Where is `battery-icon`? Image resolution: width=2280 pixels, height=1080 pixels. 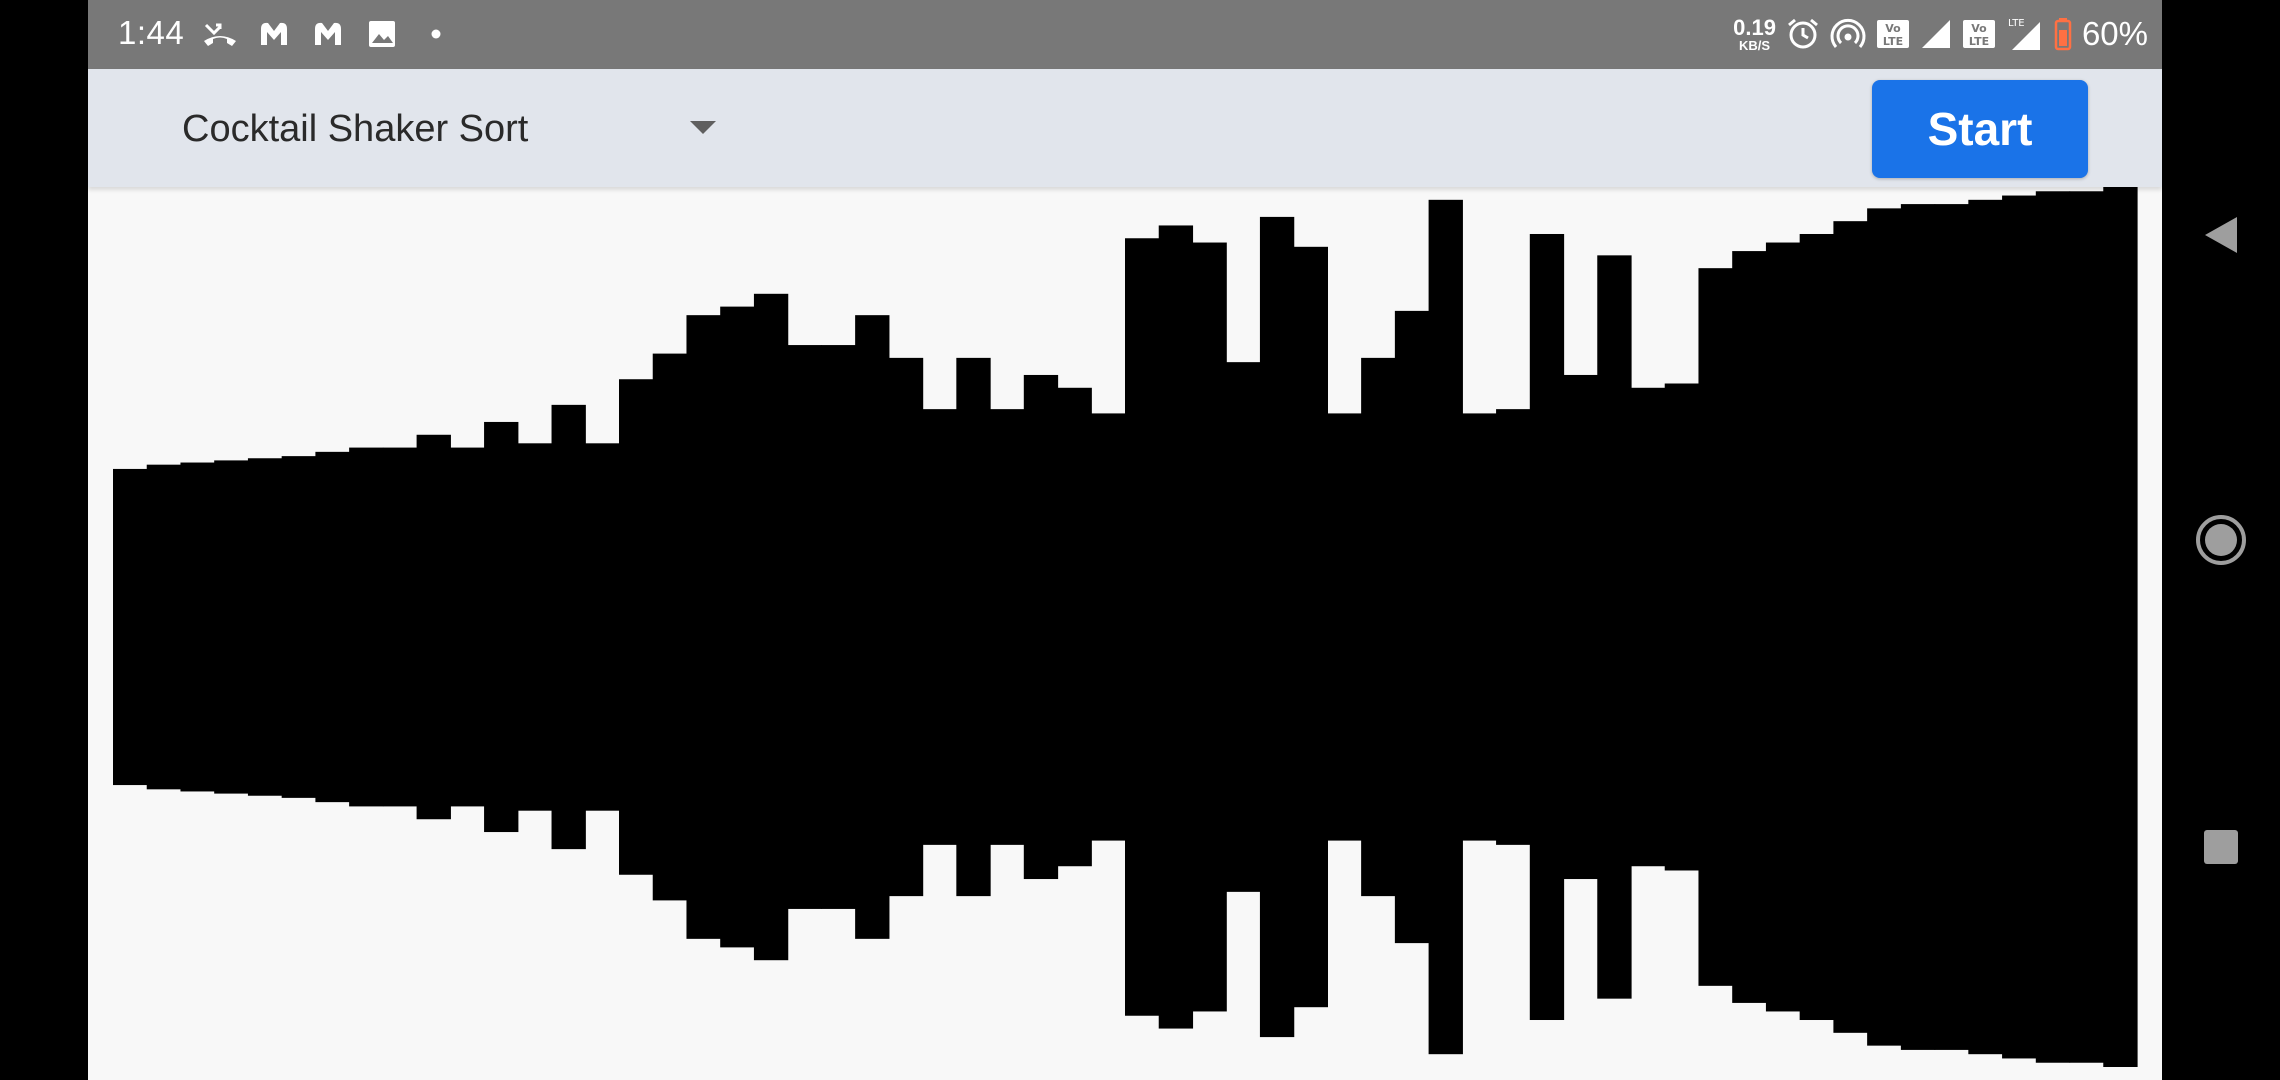 battery-icon is located at coordinates (2063, 34).